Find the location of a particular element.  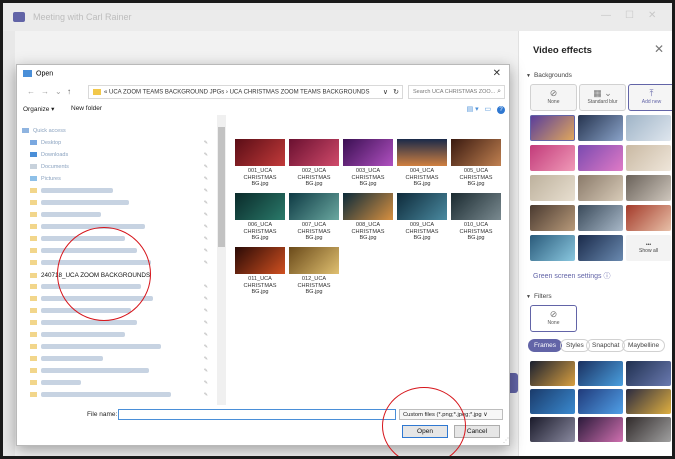

search-icon: ⌕ is located at coordinates (499, 91).